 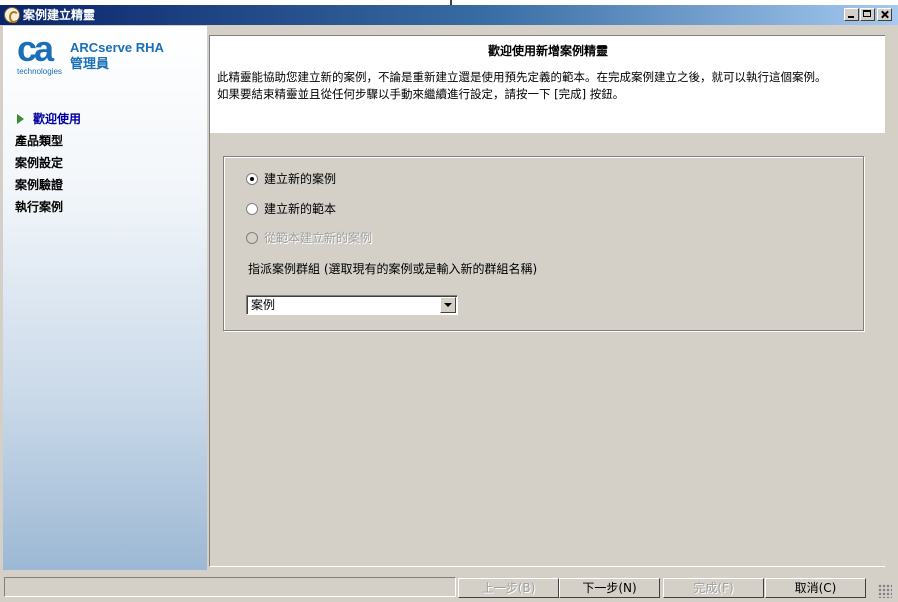 I want to click on brand-name: ARCserve RHA, so click(x=117, y=47).